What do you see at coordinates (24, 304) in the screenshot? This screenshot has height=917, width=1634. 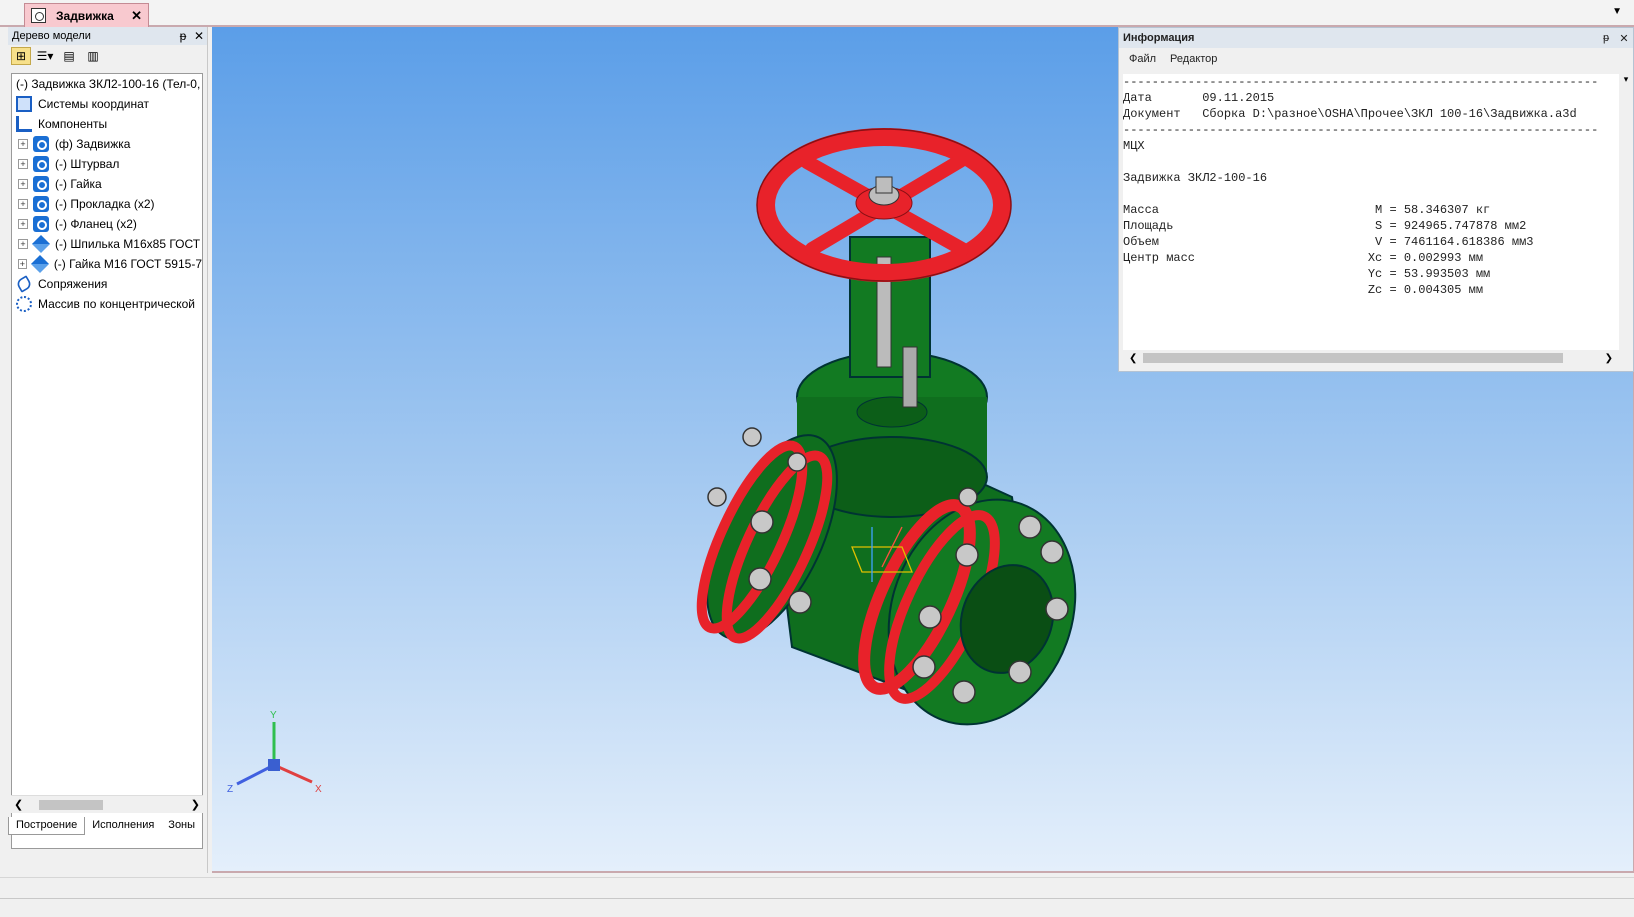 I see `array-icon` at bounding box center [24, 304].